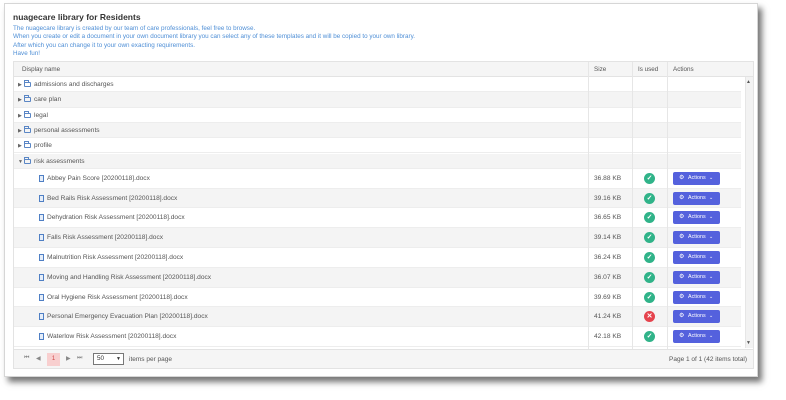 This screenshot has width=786, height=400. Describe the element at coordinates (101, 358) in the screenshot. I see `page-size-value: 50` at that location.